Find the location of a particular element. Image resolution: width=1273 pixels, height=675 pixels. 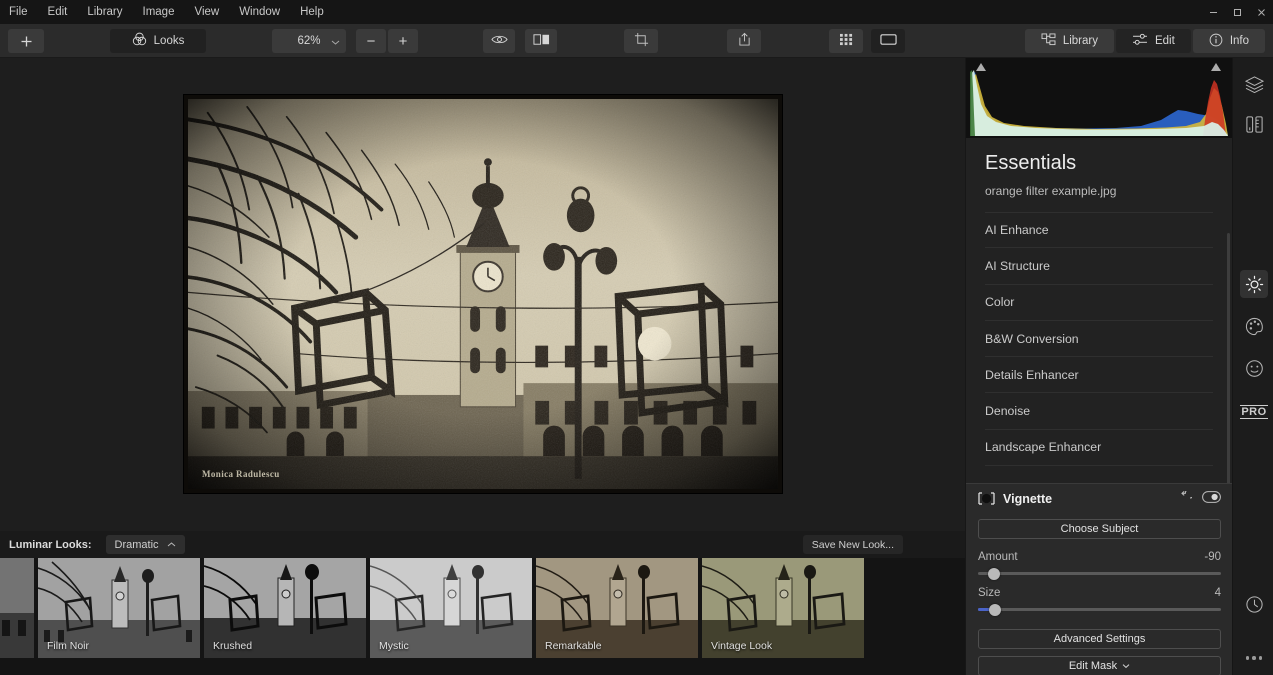

look-thumbnail: Remarkable is located at coordinates (617, 608).